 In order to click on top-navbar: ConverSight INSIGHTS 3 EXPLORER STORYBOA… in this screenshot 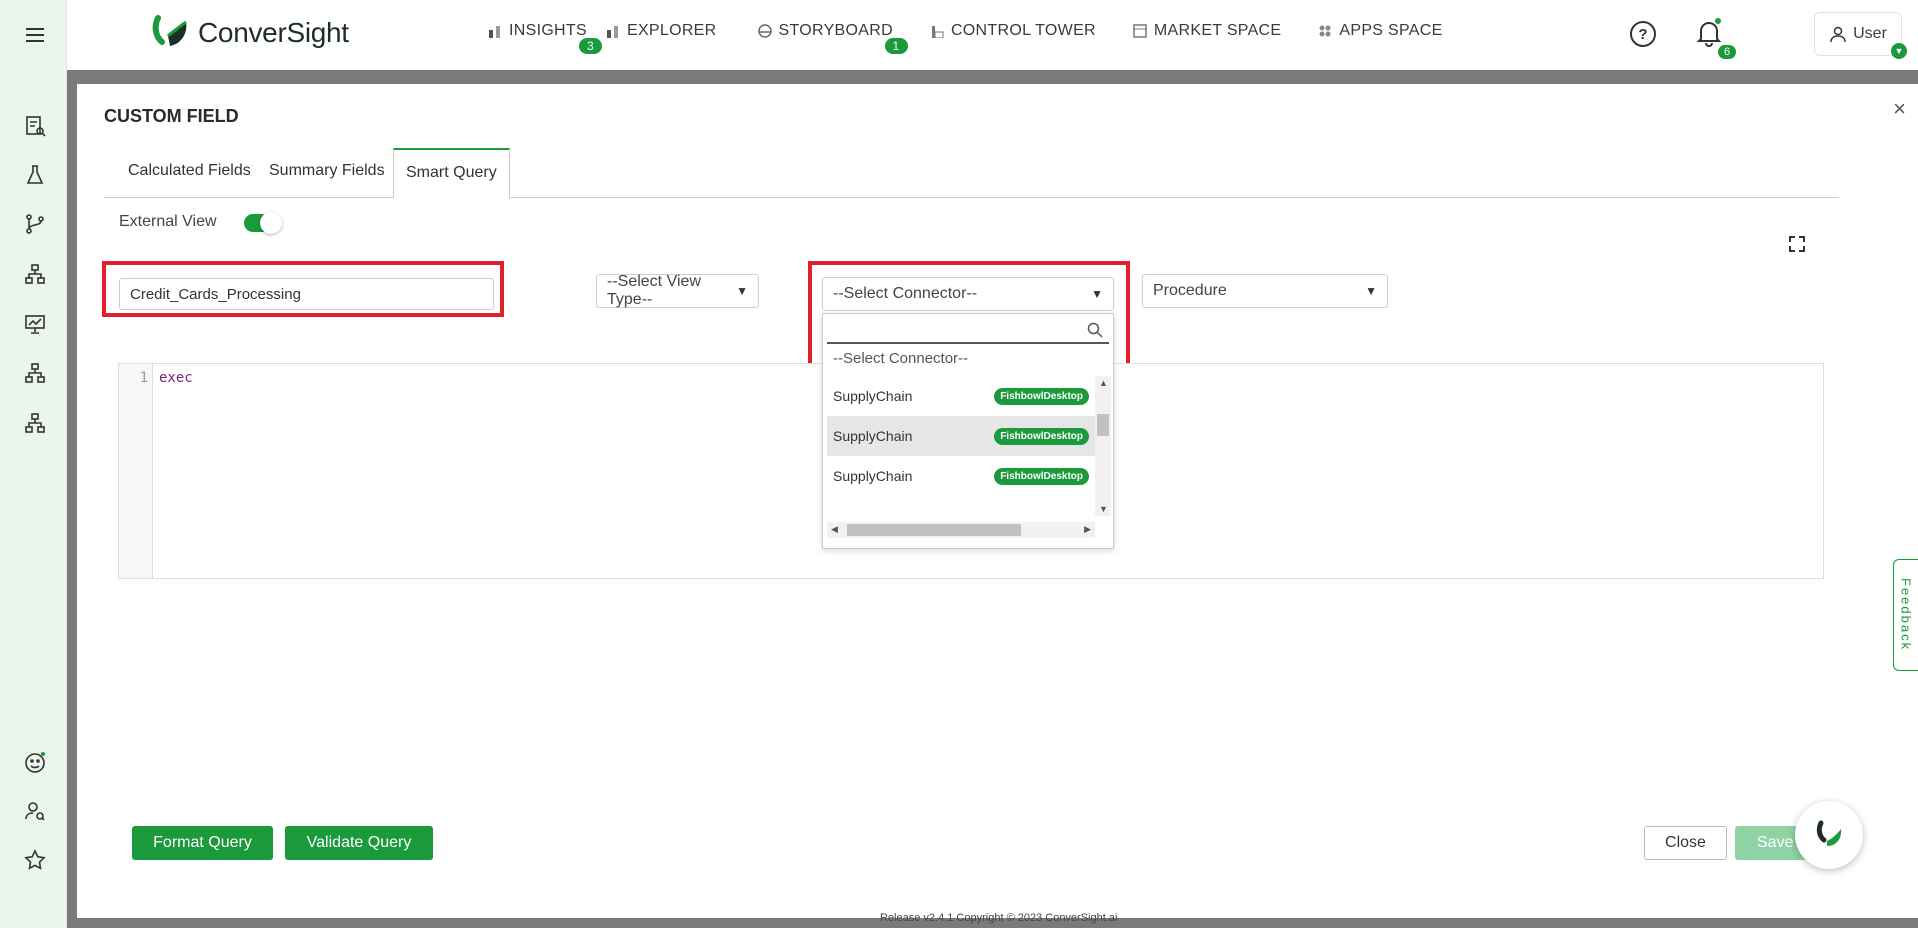, I will do `click(992, 35)`.